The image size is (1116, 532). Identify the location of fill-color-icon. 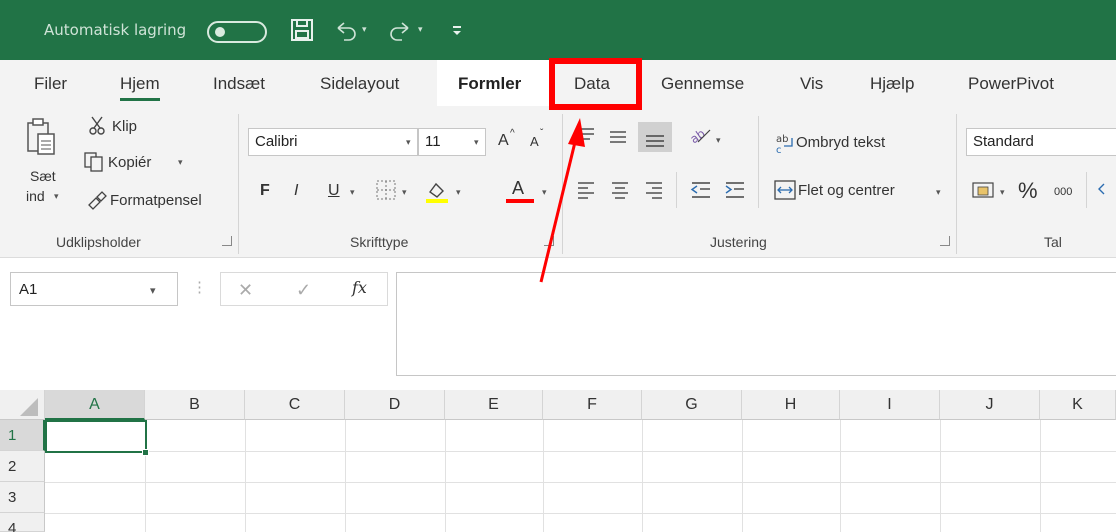
(437, 193).